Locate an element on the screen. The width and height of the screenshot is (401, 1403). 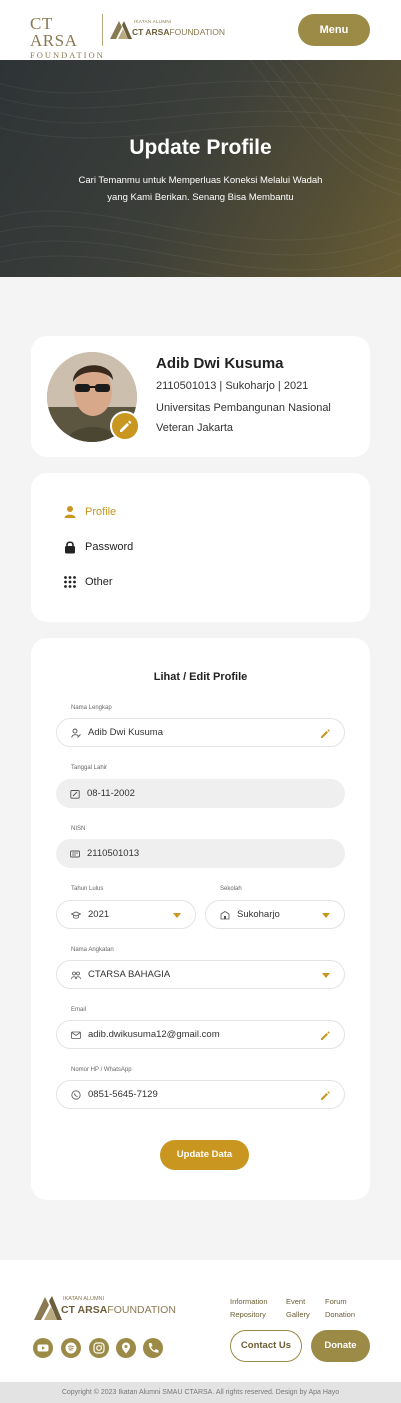
youtube-icon is located at coordinates (43, 1348).